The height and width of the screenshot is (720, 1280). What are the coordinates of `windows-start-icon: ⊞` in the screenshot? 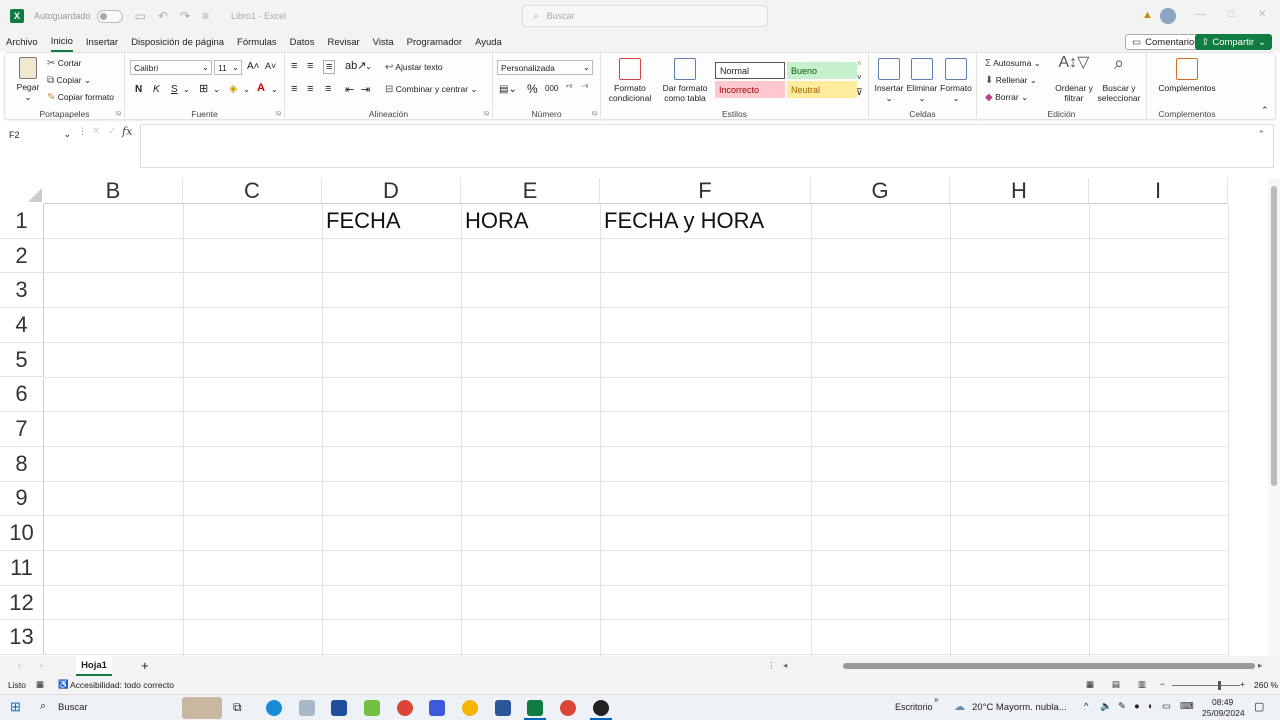 It's located at (15, 707).